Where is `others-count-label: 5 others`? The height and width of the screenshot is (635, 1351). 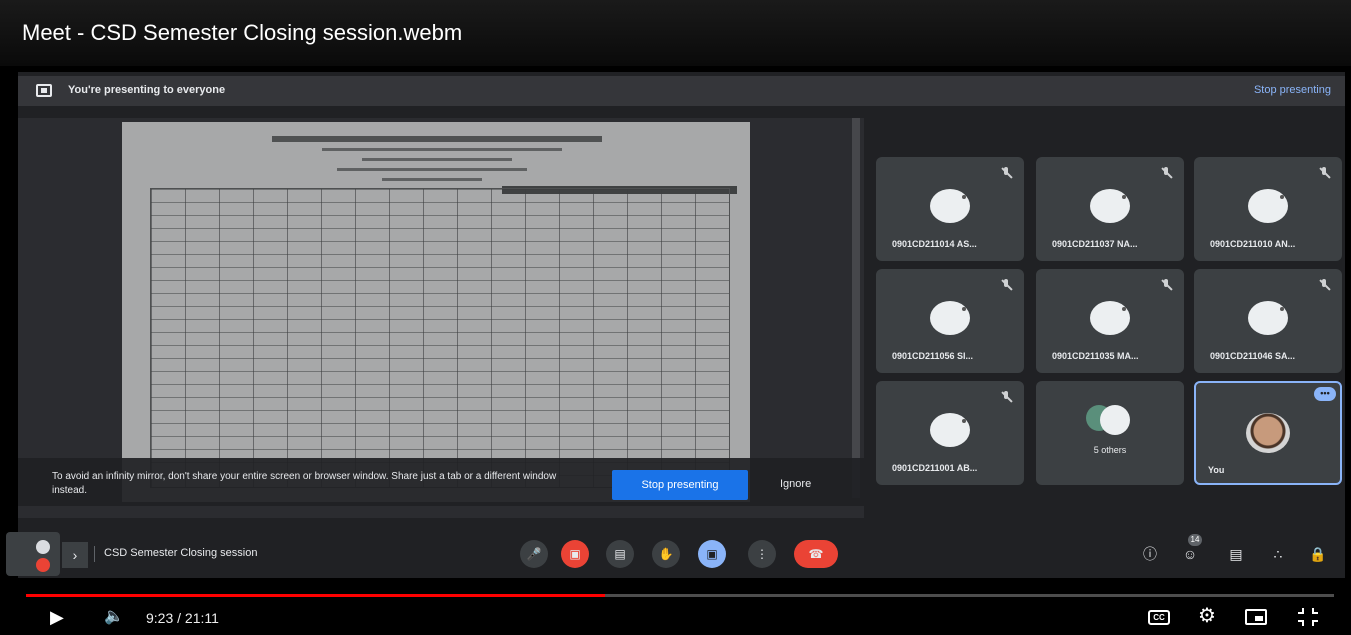
others-count-label: 5 others is located at coordinates (1110, 450).